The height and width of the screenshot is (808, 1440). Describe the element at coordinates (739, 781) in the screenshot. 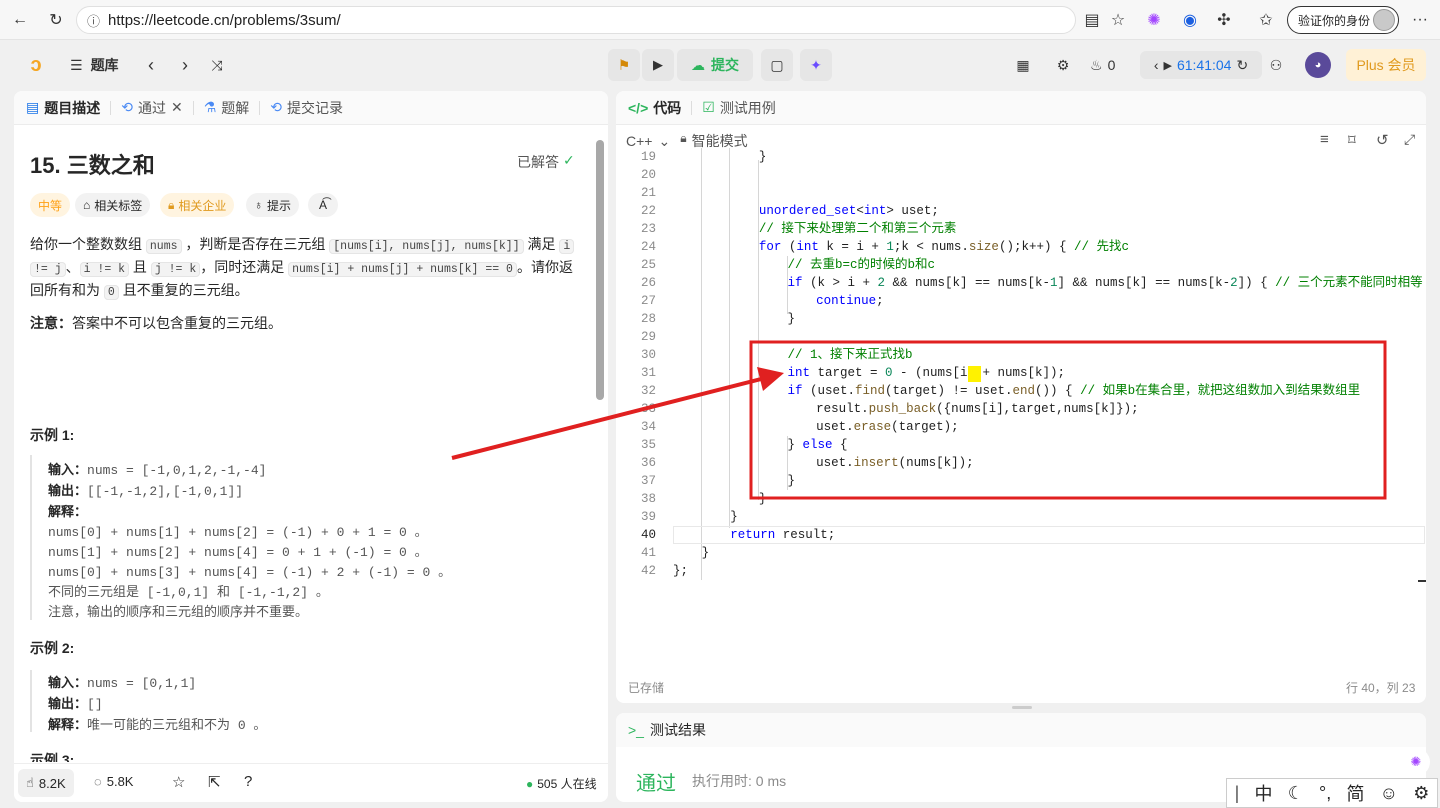

I see `runtime: 执行用时: 0 ms` at that location.